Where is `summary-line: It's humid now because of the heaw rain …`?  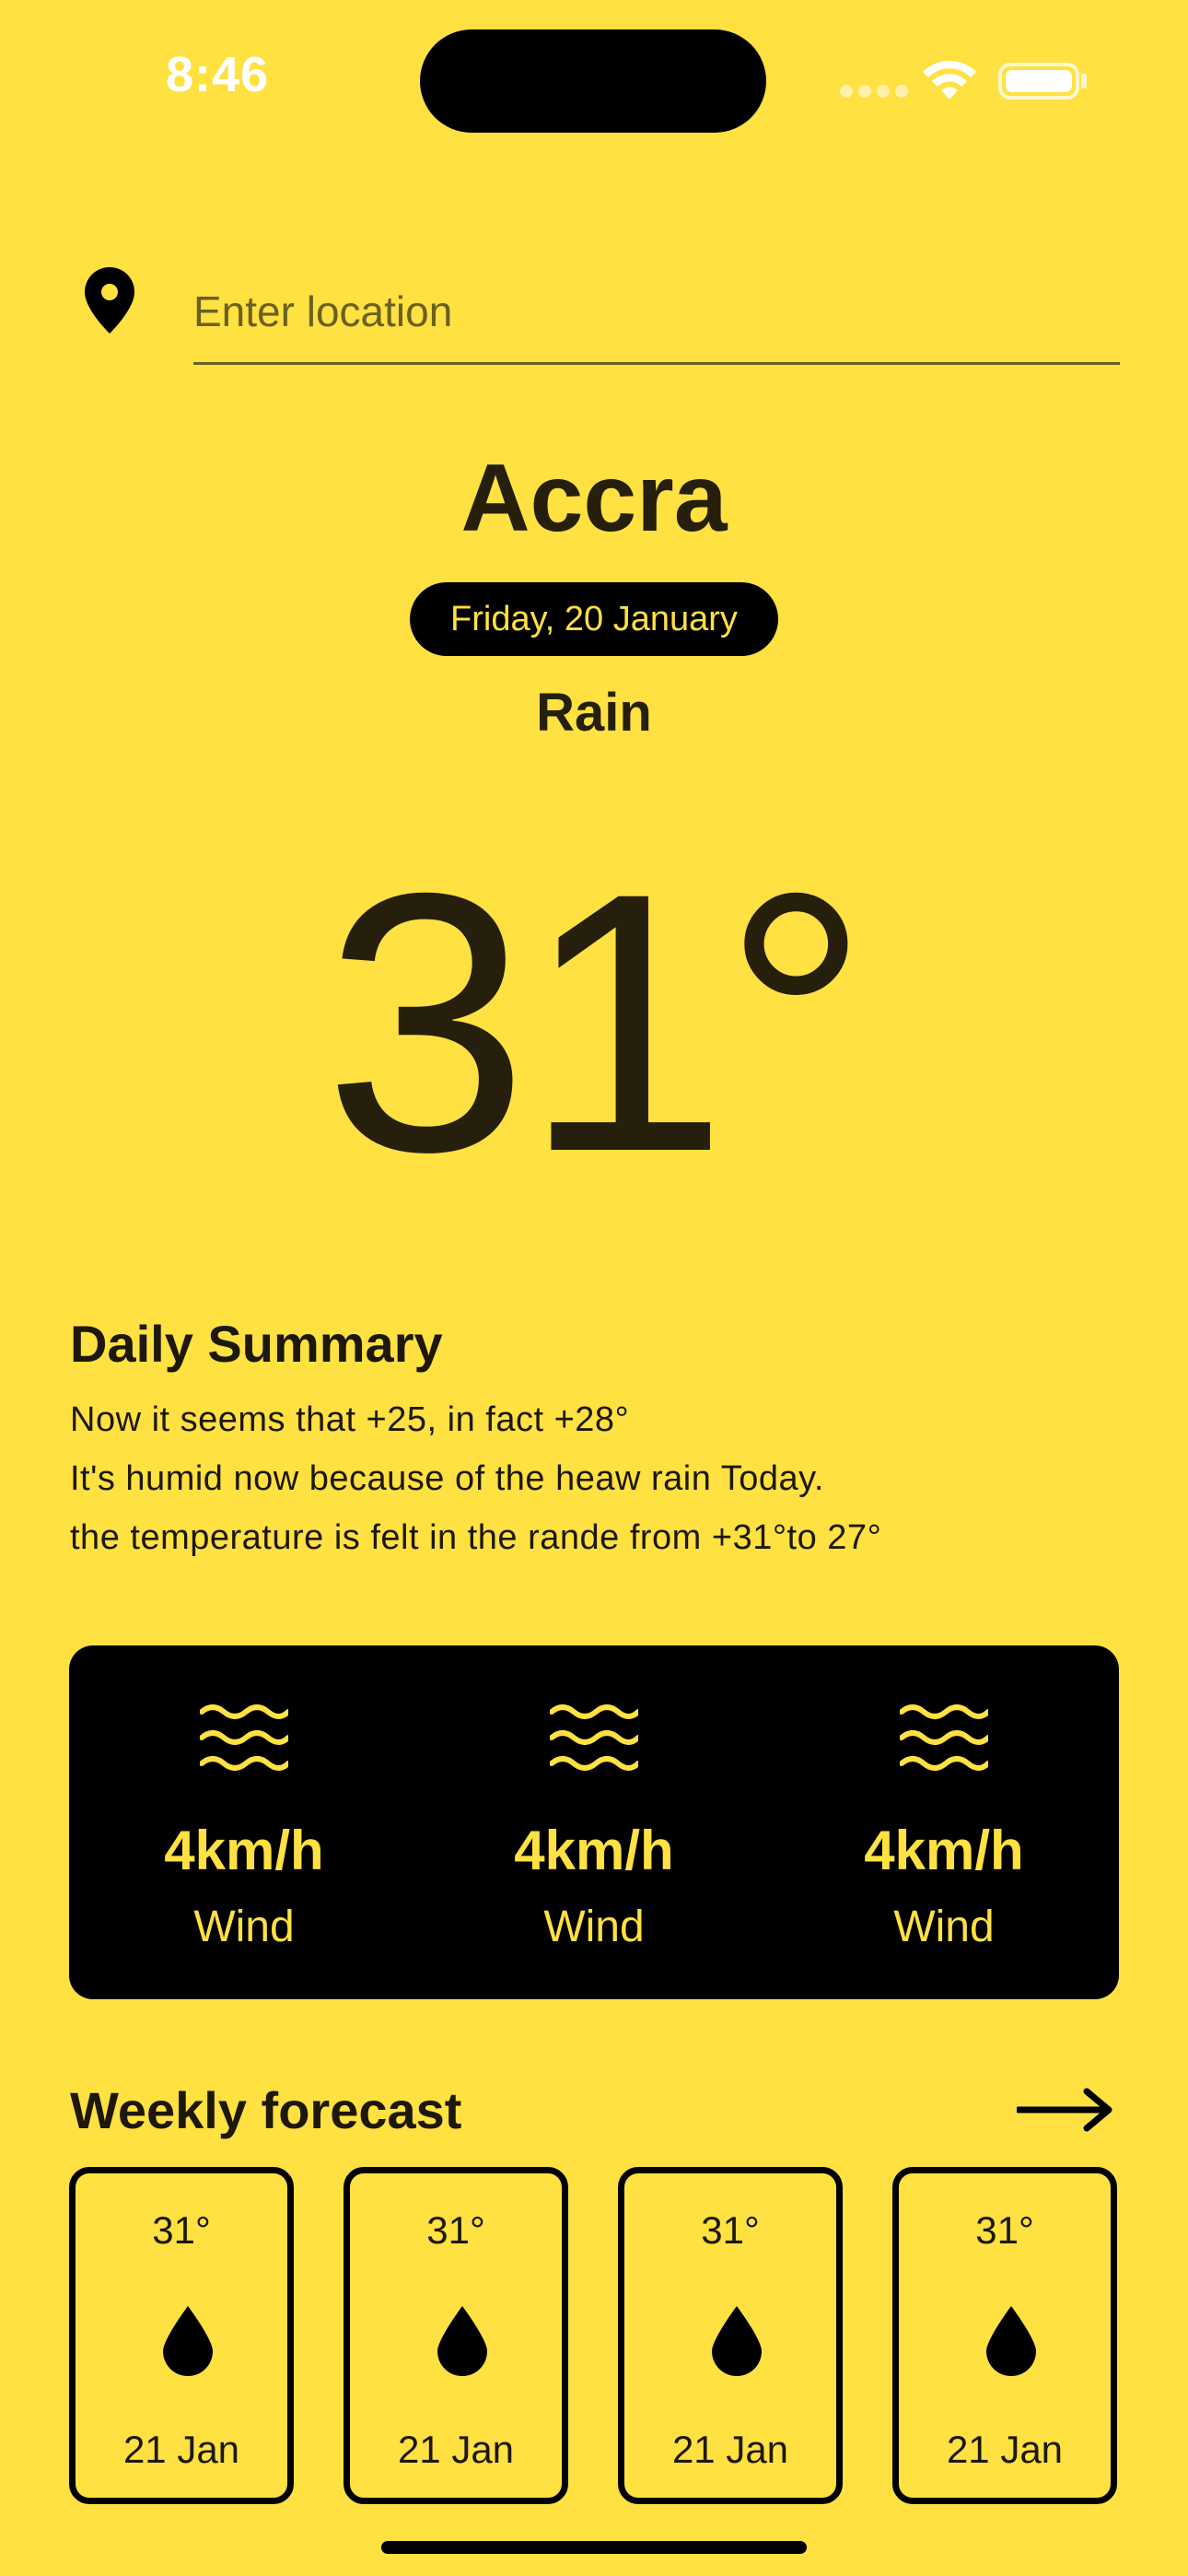
summary-line: It's humid now because of the heaw rain … is located at coordinates (447, 1478).